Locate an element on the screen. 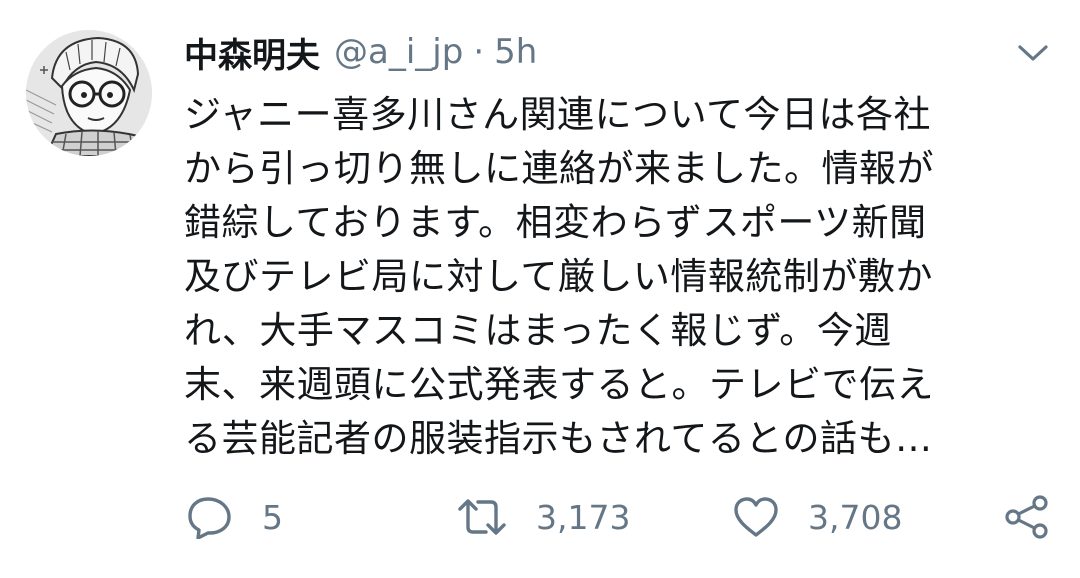 This screenshot has height=578, width=1080. share-button is located at coordinates (1027, 517).